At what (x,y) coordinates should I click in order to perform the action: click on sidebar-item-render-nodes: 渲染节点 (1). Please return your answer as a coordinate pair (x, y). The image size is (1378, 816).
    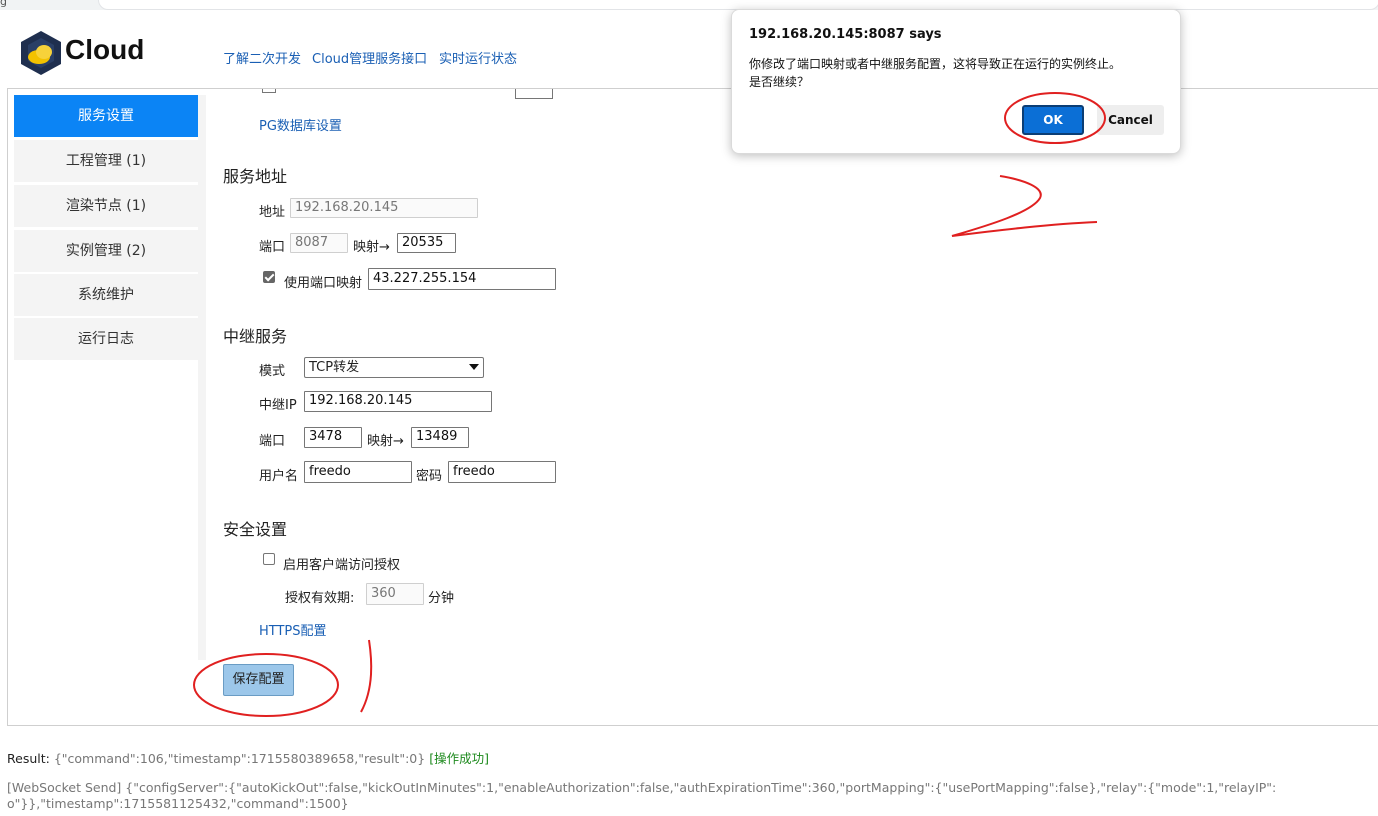
    Looking at the image, I should click on (106, 206).